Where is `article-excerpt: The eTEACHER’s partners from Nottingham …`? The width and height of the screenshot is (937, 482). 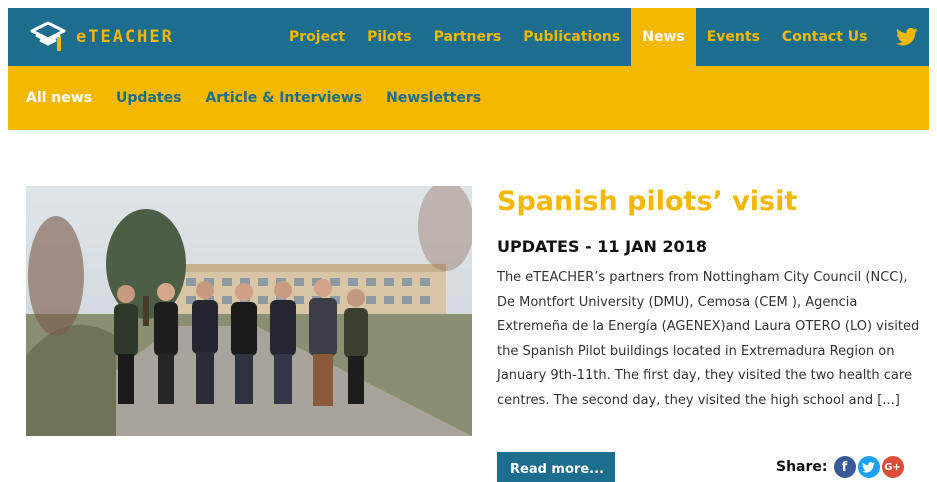
article-excerpt: The eTEACHER’s partners from Nottingham … is located at coordinates (708, 339).